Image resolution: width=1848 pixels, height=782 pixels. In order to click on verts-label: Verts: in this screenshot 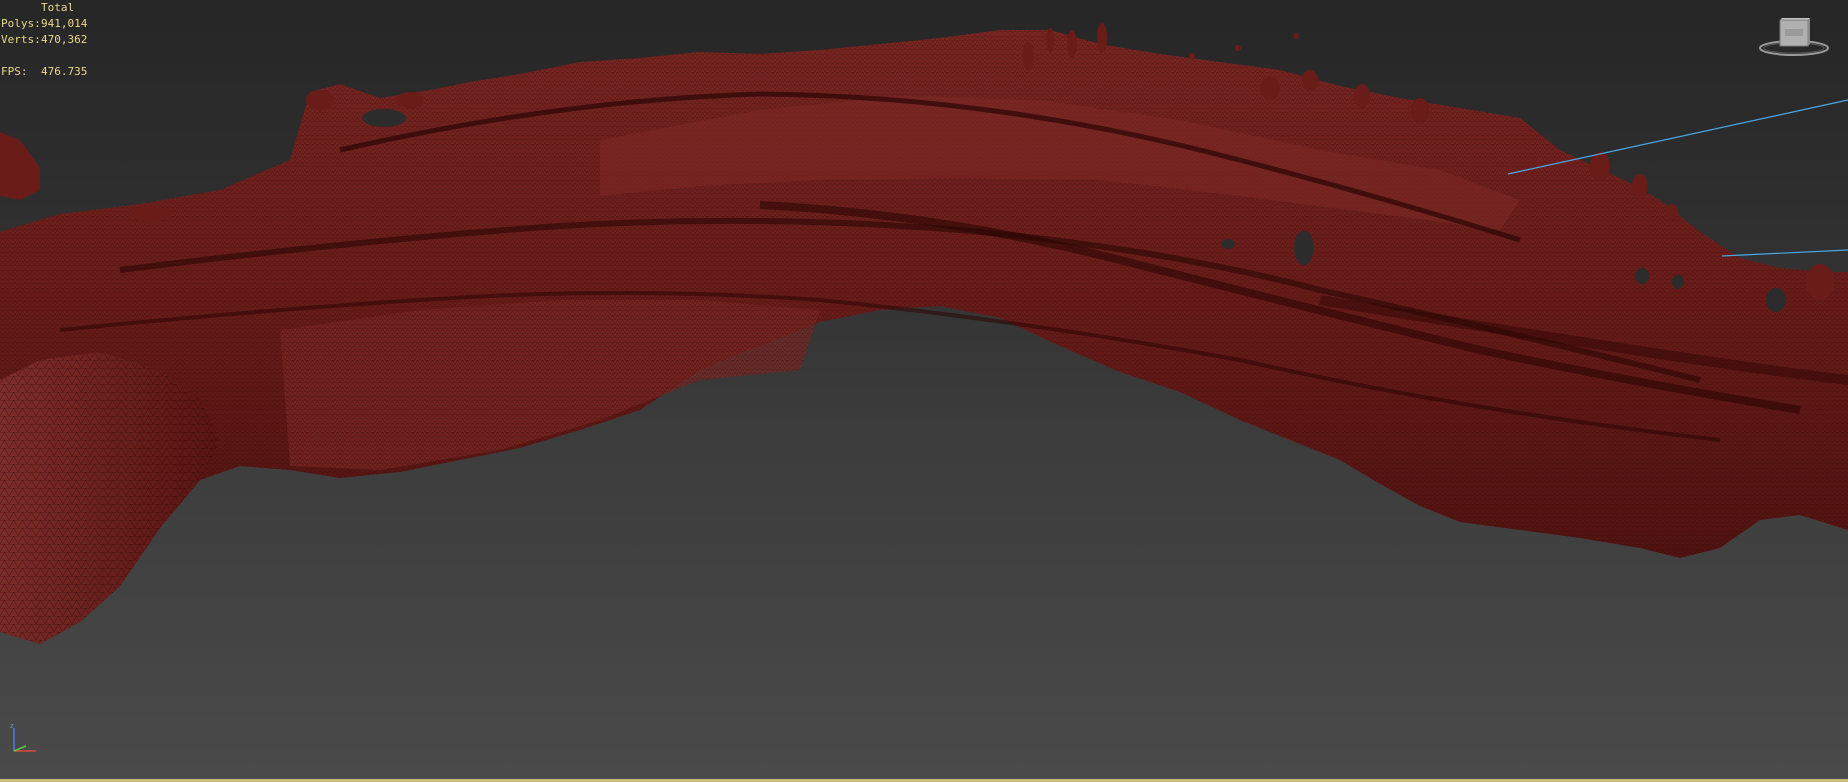, I will do `click(21, 39)`.